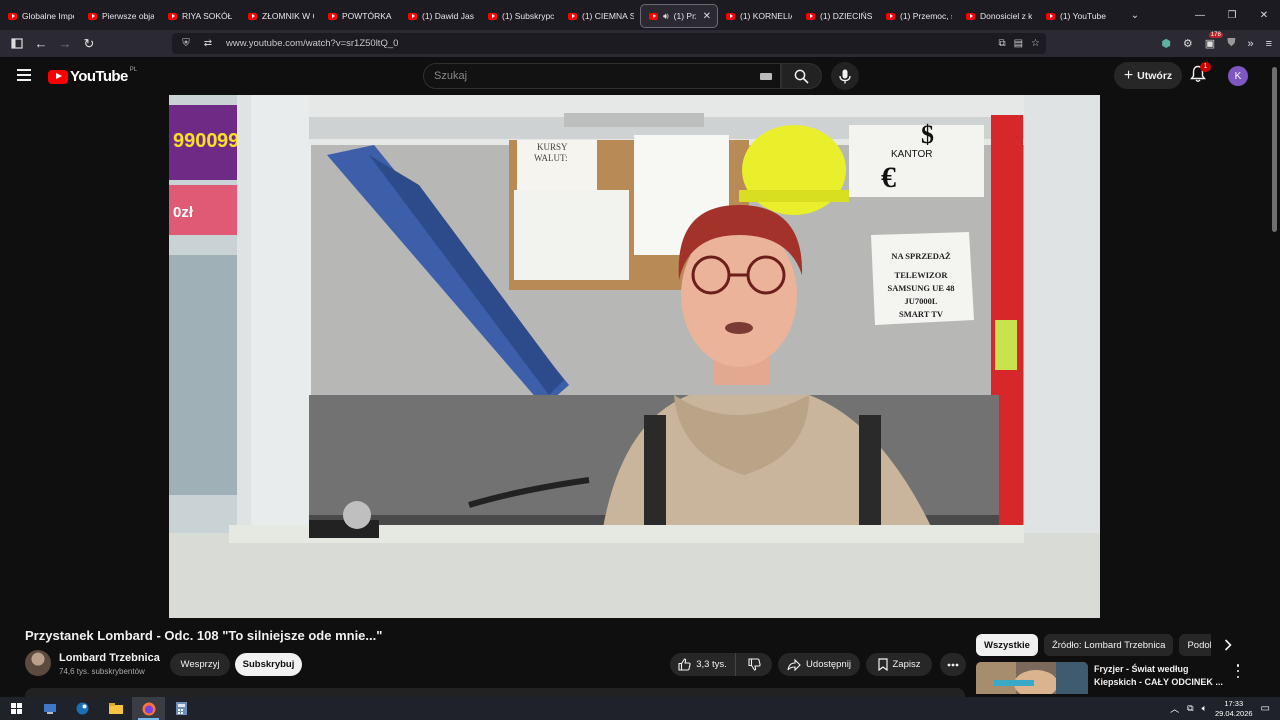 Image resolution: width=1280 pixels, height=720 pixels. I want to click on volume-icon: 🔈︎, so click(1204, 708).